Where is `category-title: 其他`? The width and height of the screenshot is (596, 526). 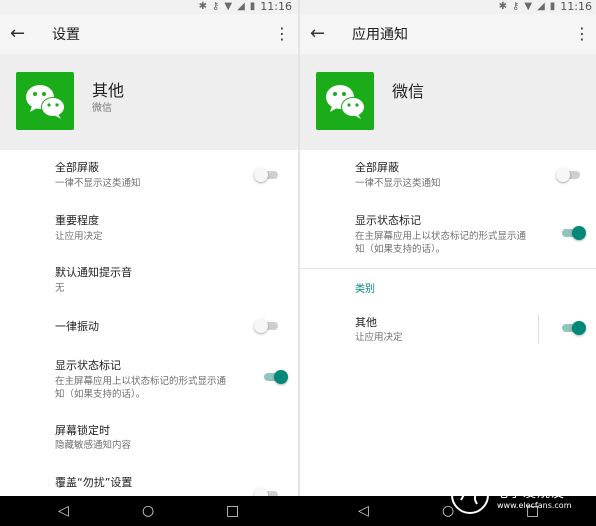
category-title: 其他 is located at coordinates (366, 322).